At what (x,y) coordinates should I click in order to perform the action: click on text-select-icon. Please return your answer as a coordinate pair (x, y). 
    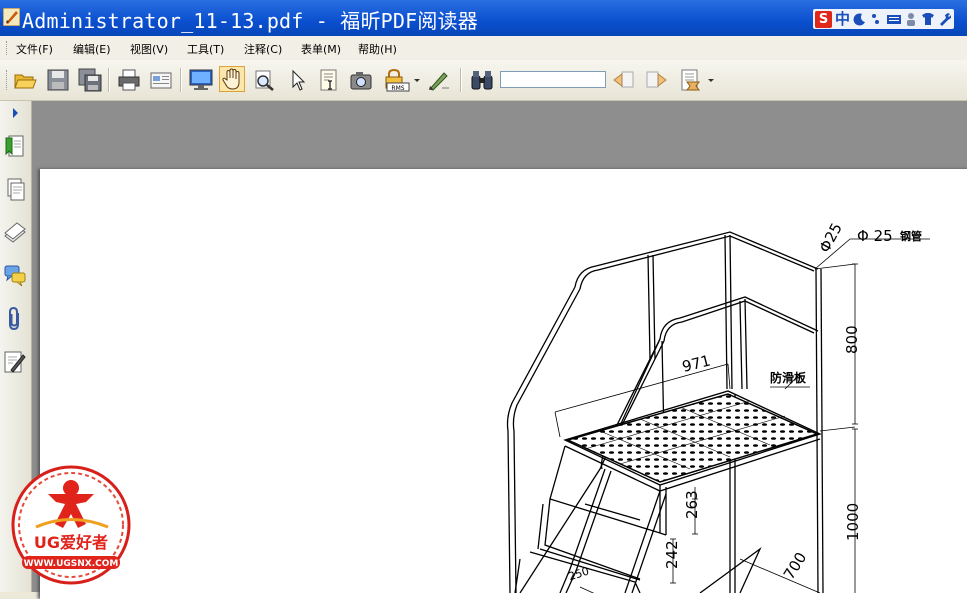
    Looking at the image, I should click on (329, 80).